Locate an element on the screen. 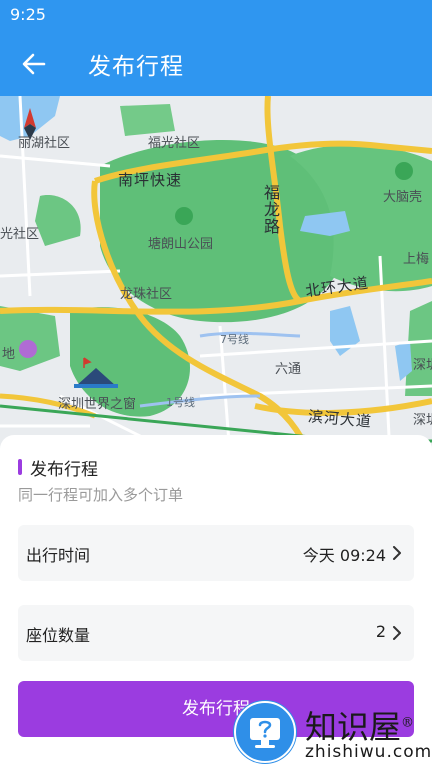 The width and height of the screenshot is (432, 768). watermark-url: zhishiwu.com is located at coordinates (368, 752).